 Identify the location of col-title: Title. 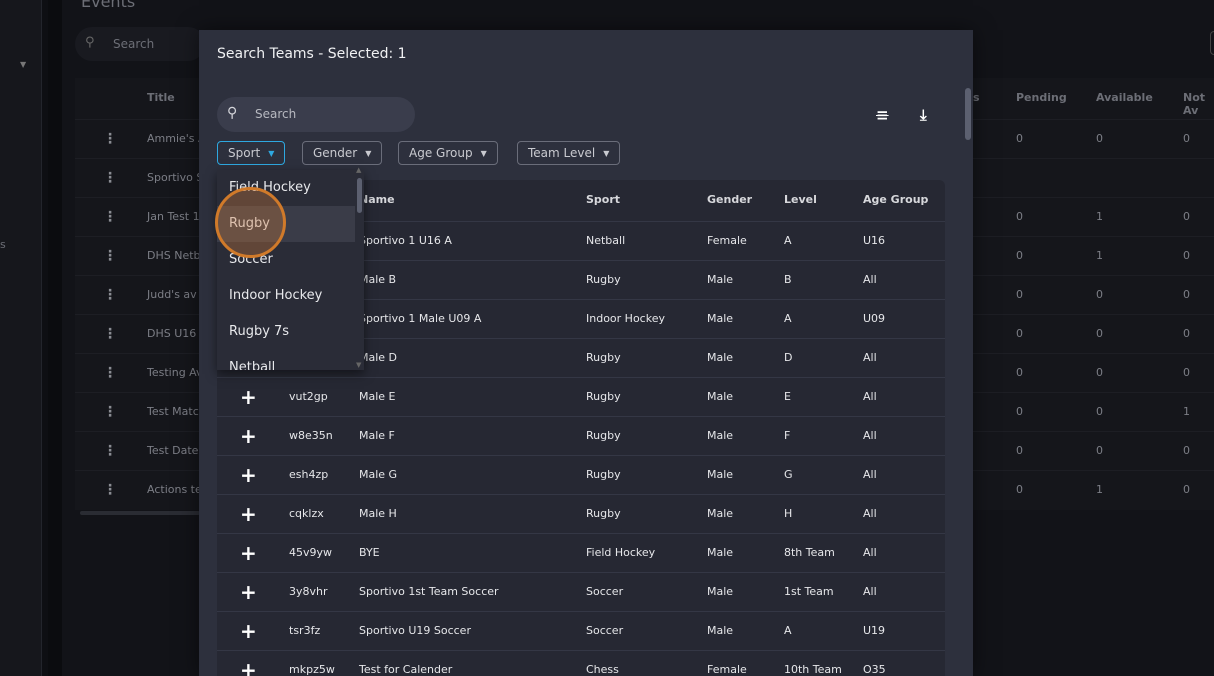
(161, 97).